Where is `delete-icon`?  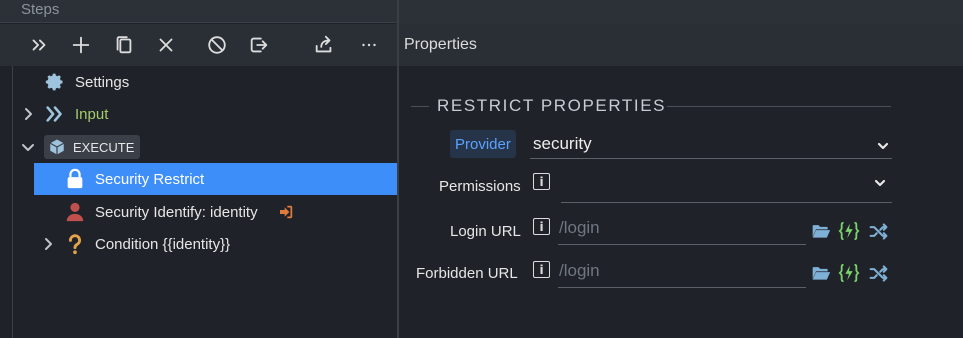 delete-icon is located at coordinates (166, 45).